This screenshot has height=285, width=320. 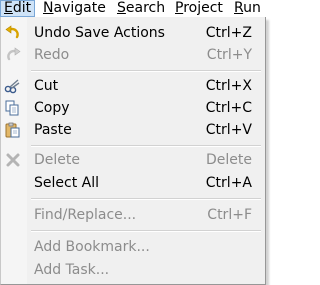 I want to click on menu-project-rest: roject, so click(x=203, y=8).